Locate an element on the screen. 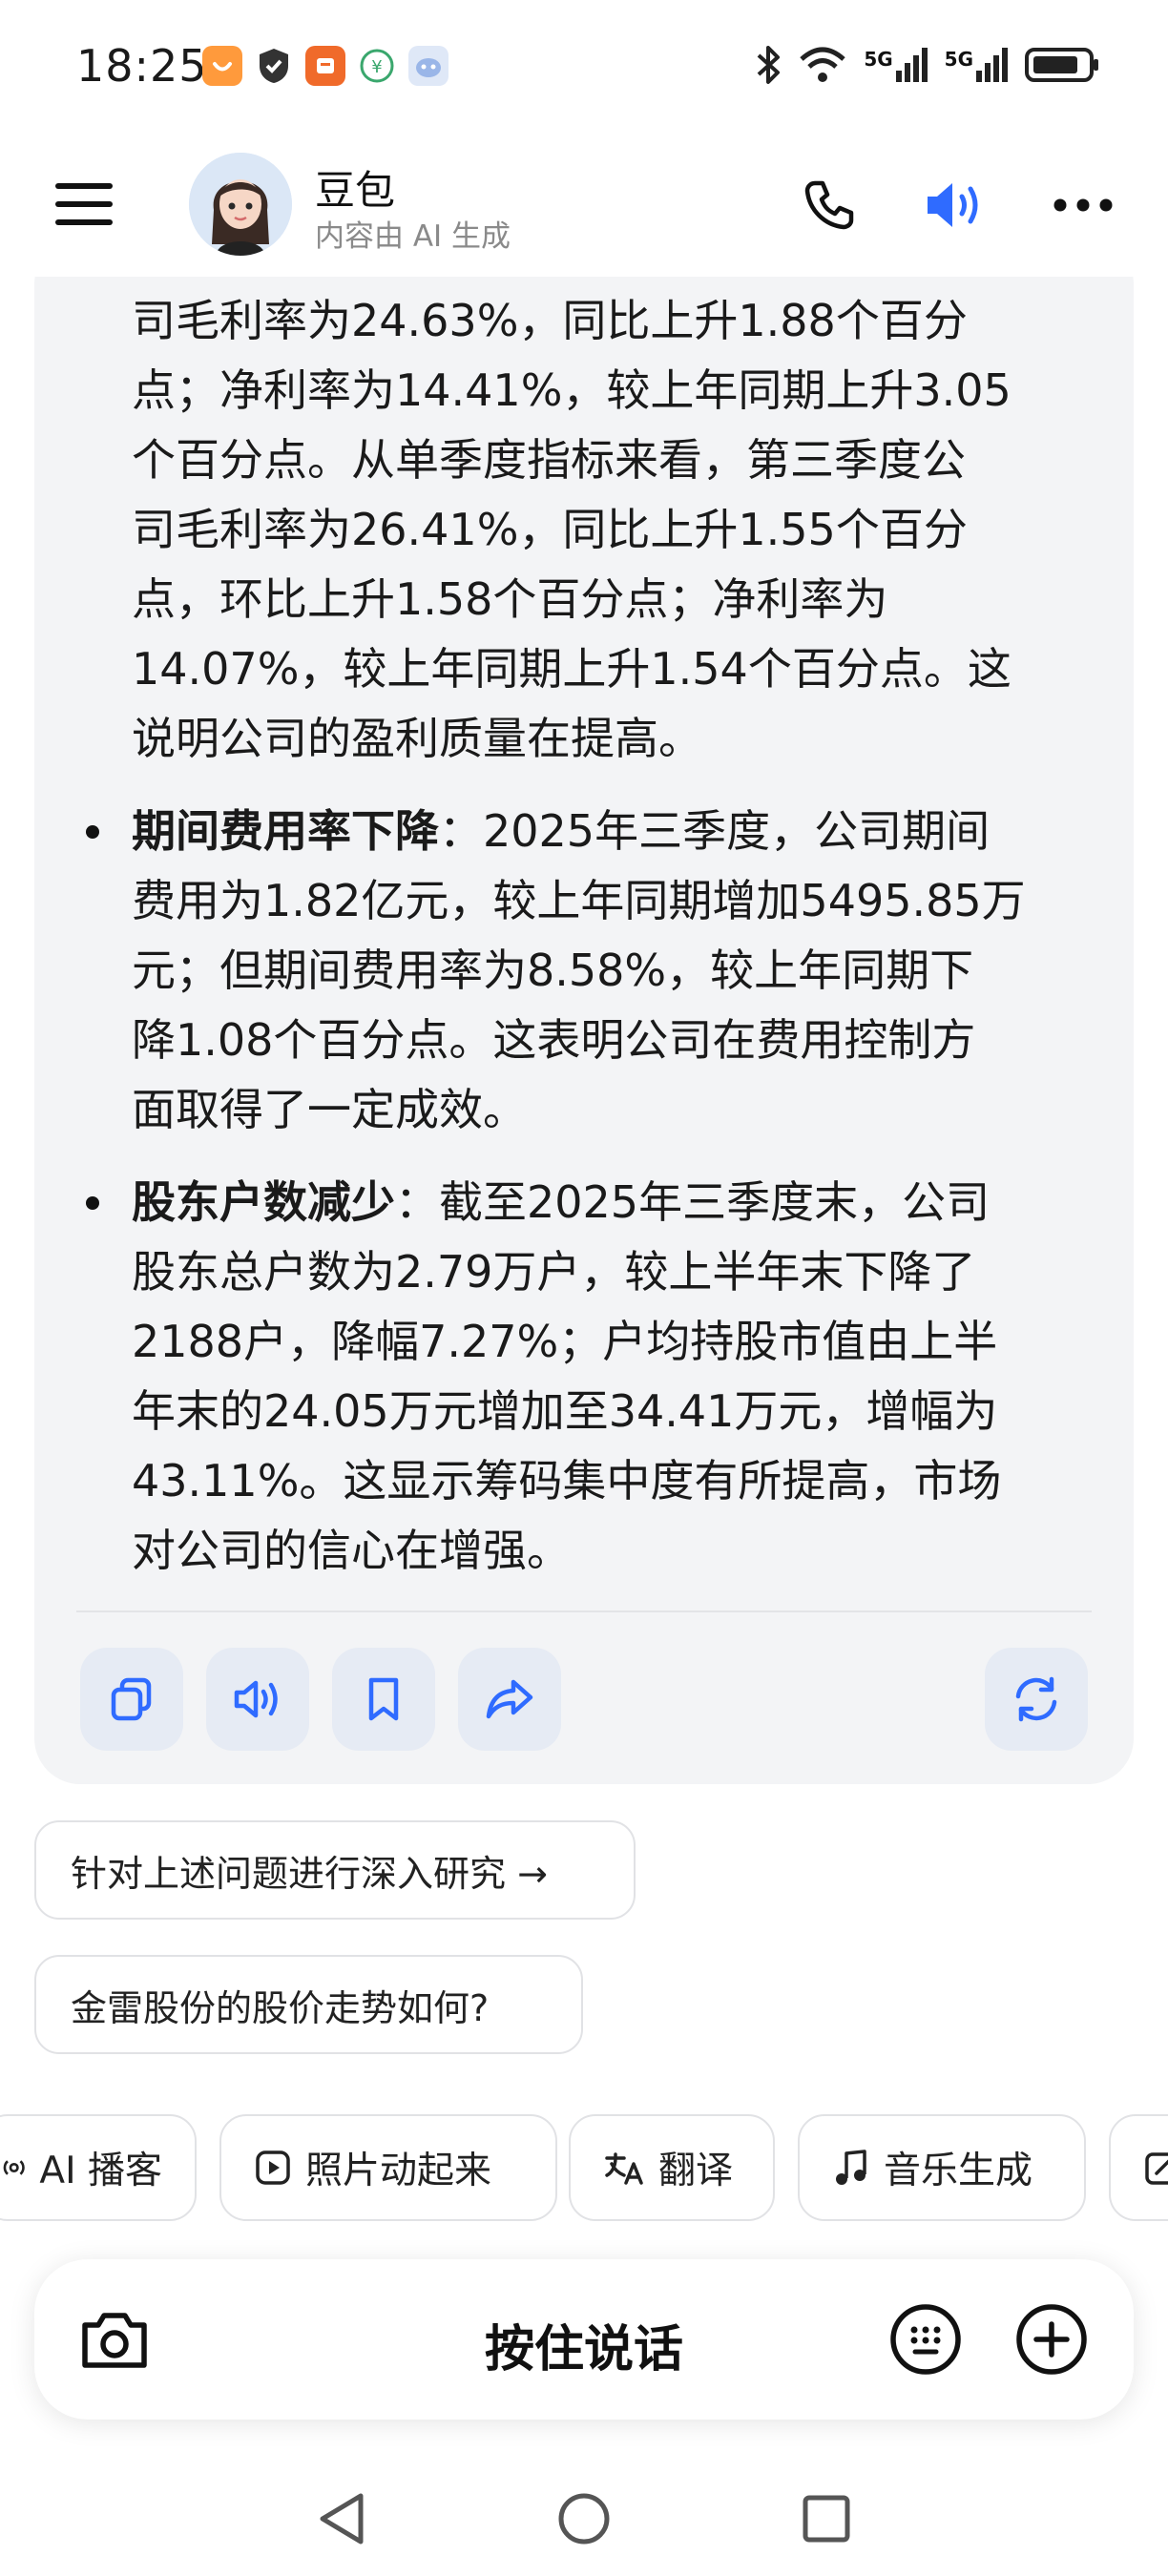 The width and height of the screenshot is (1168, 2576). cell-signal-2-icon: 5G is located at coordinates (977, 65).